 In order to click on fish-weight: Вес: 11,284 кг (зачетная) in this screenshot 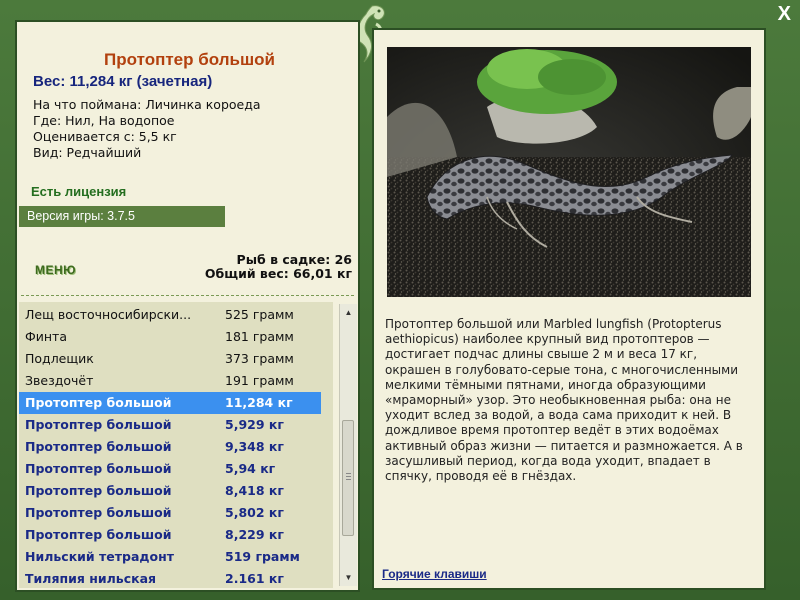, I will do `click(123, 81)`.